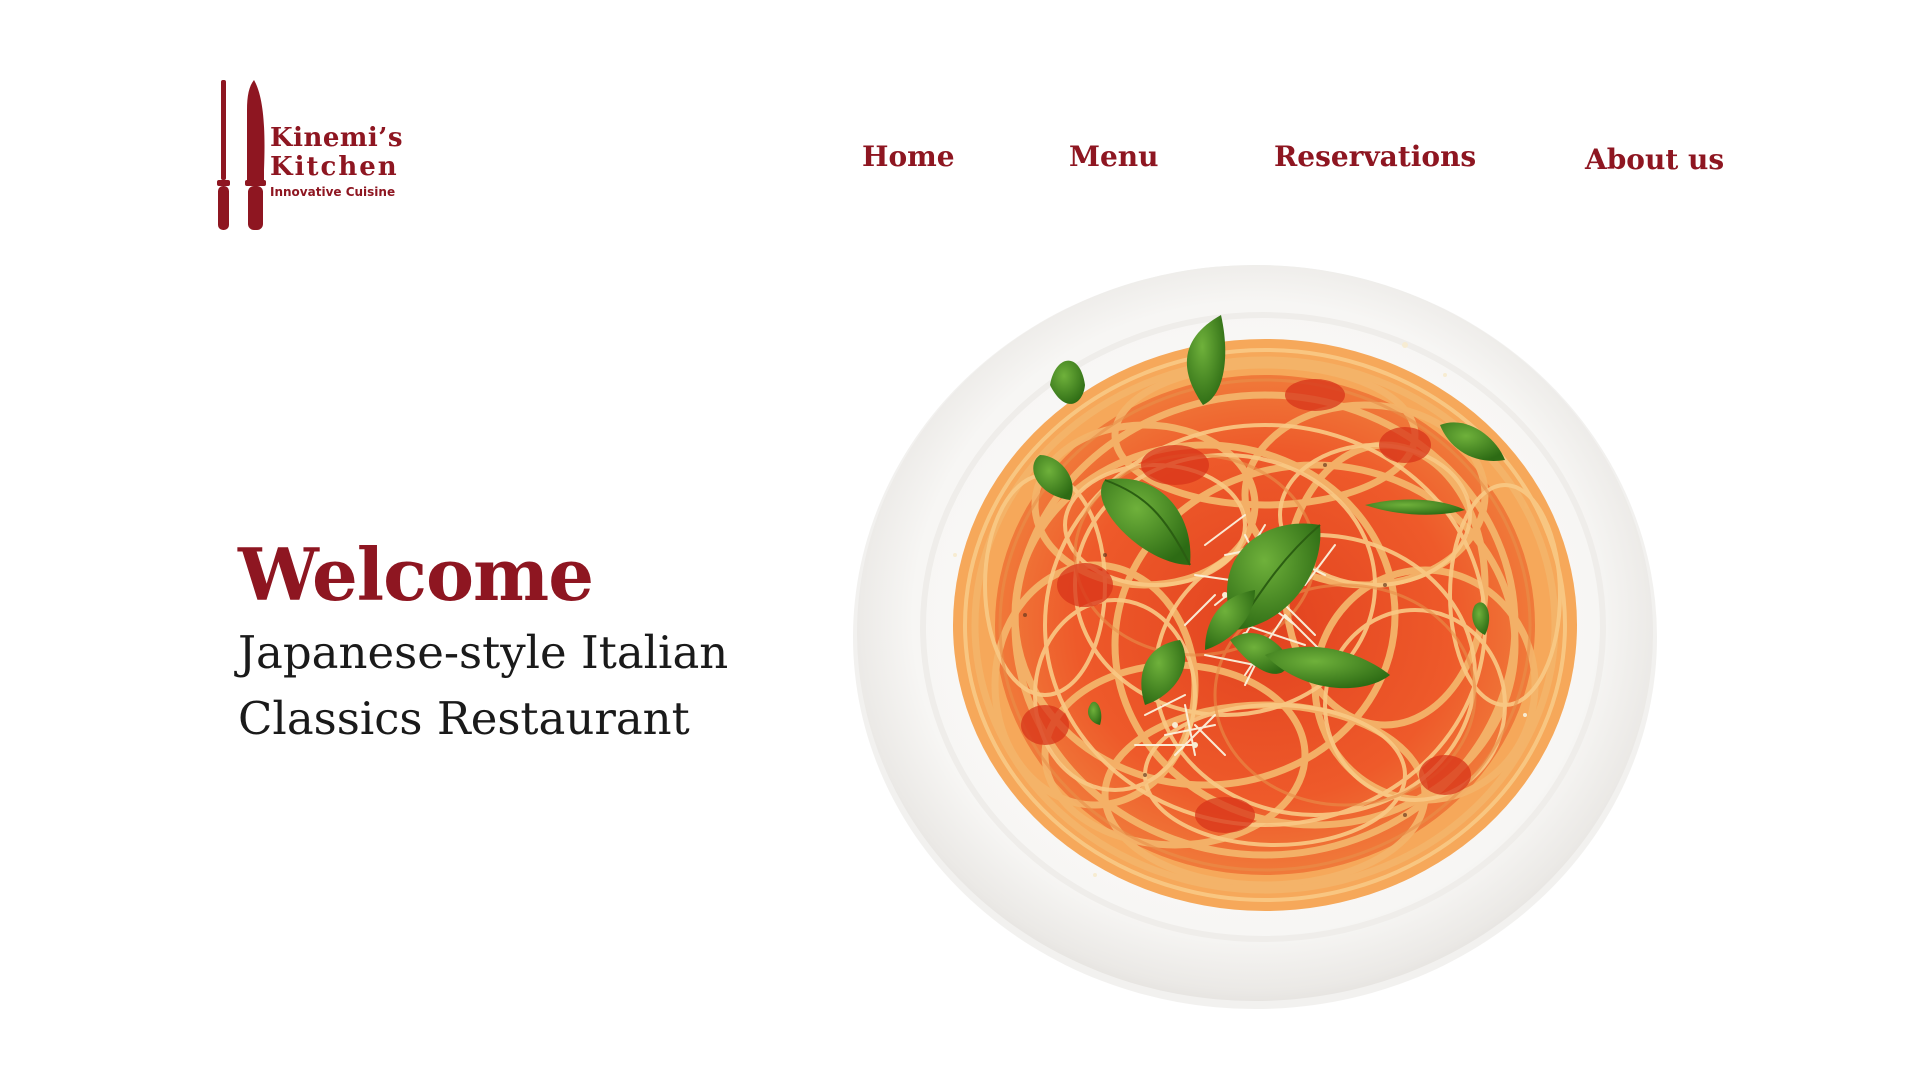 This screenshot has width=1920, height=1080. What do you see at coordinates (1654, 160) in the screenshot?
I see `nav-link-about-us: About us` at bounding box center [1654, 160].